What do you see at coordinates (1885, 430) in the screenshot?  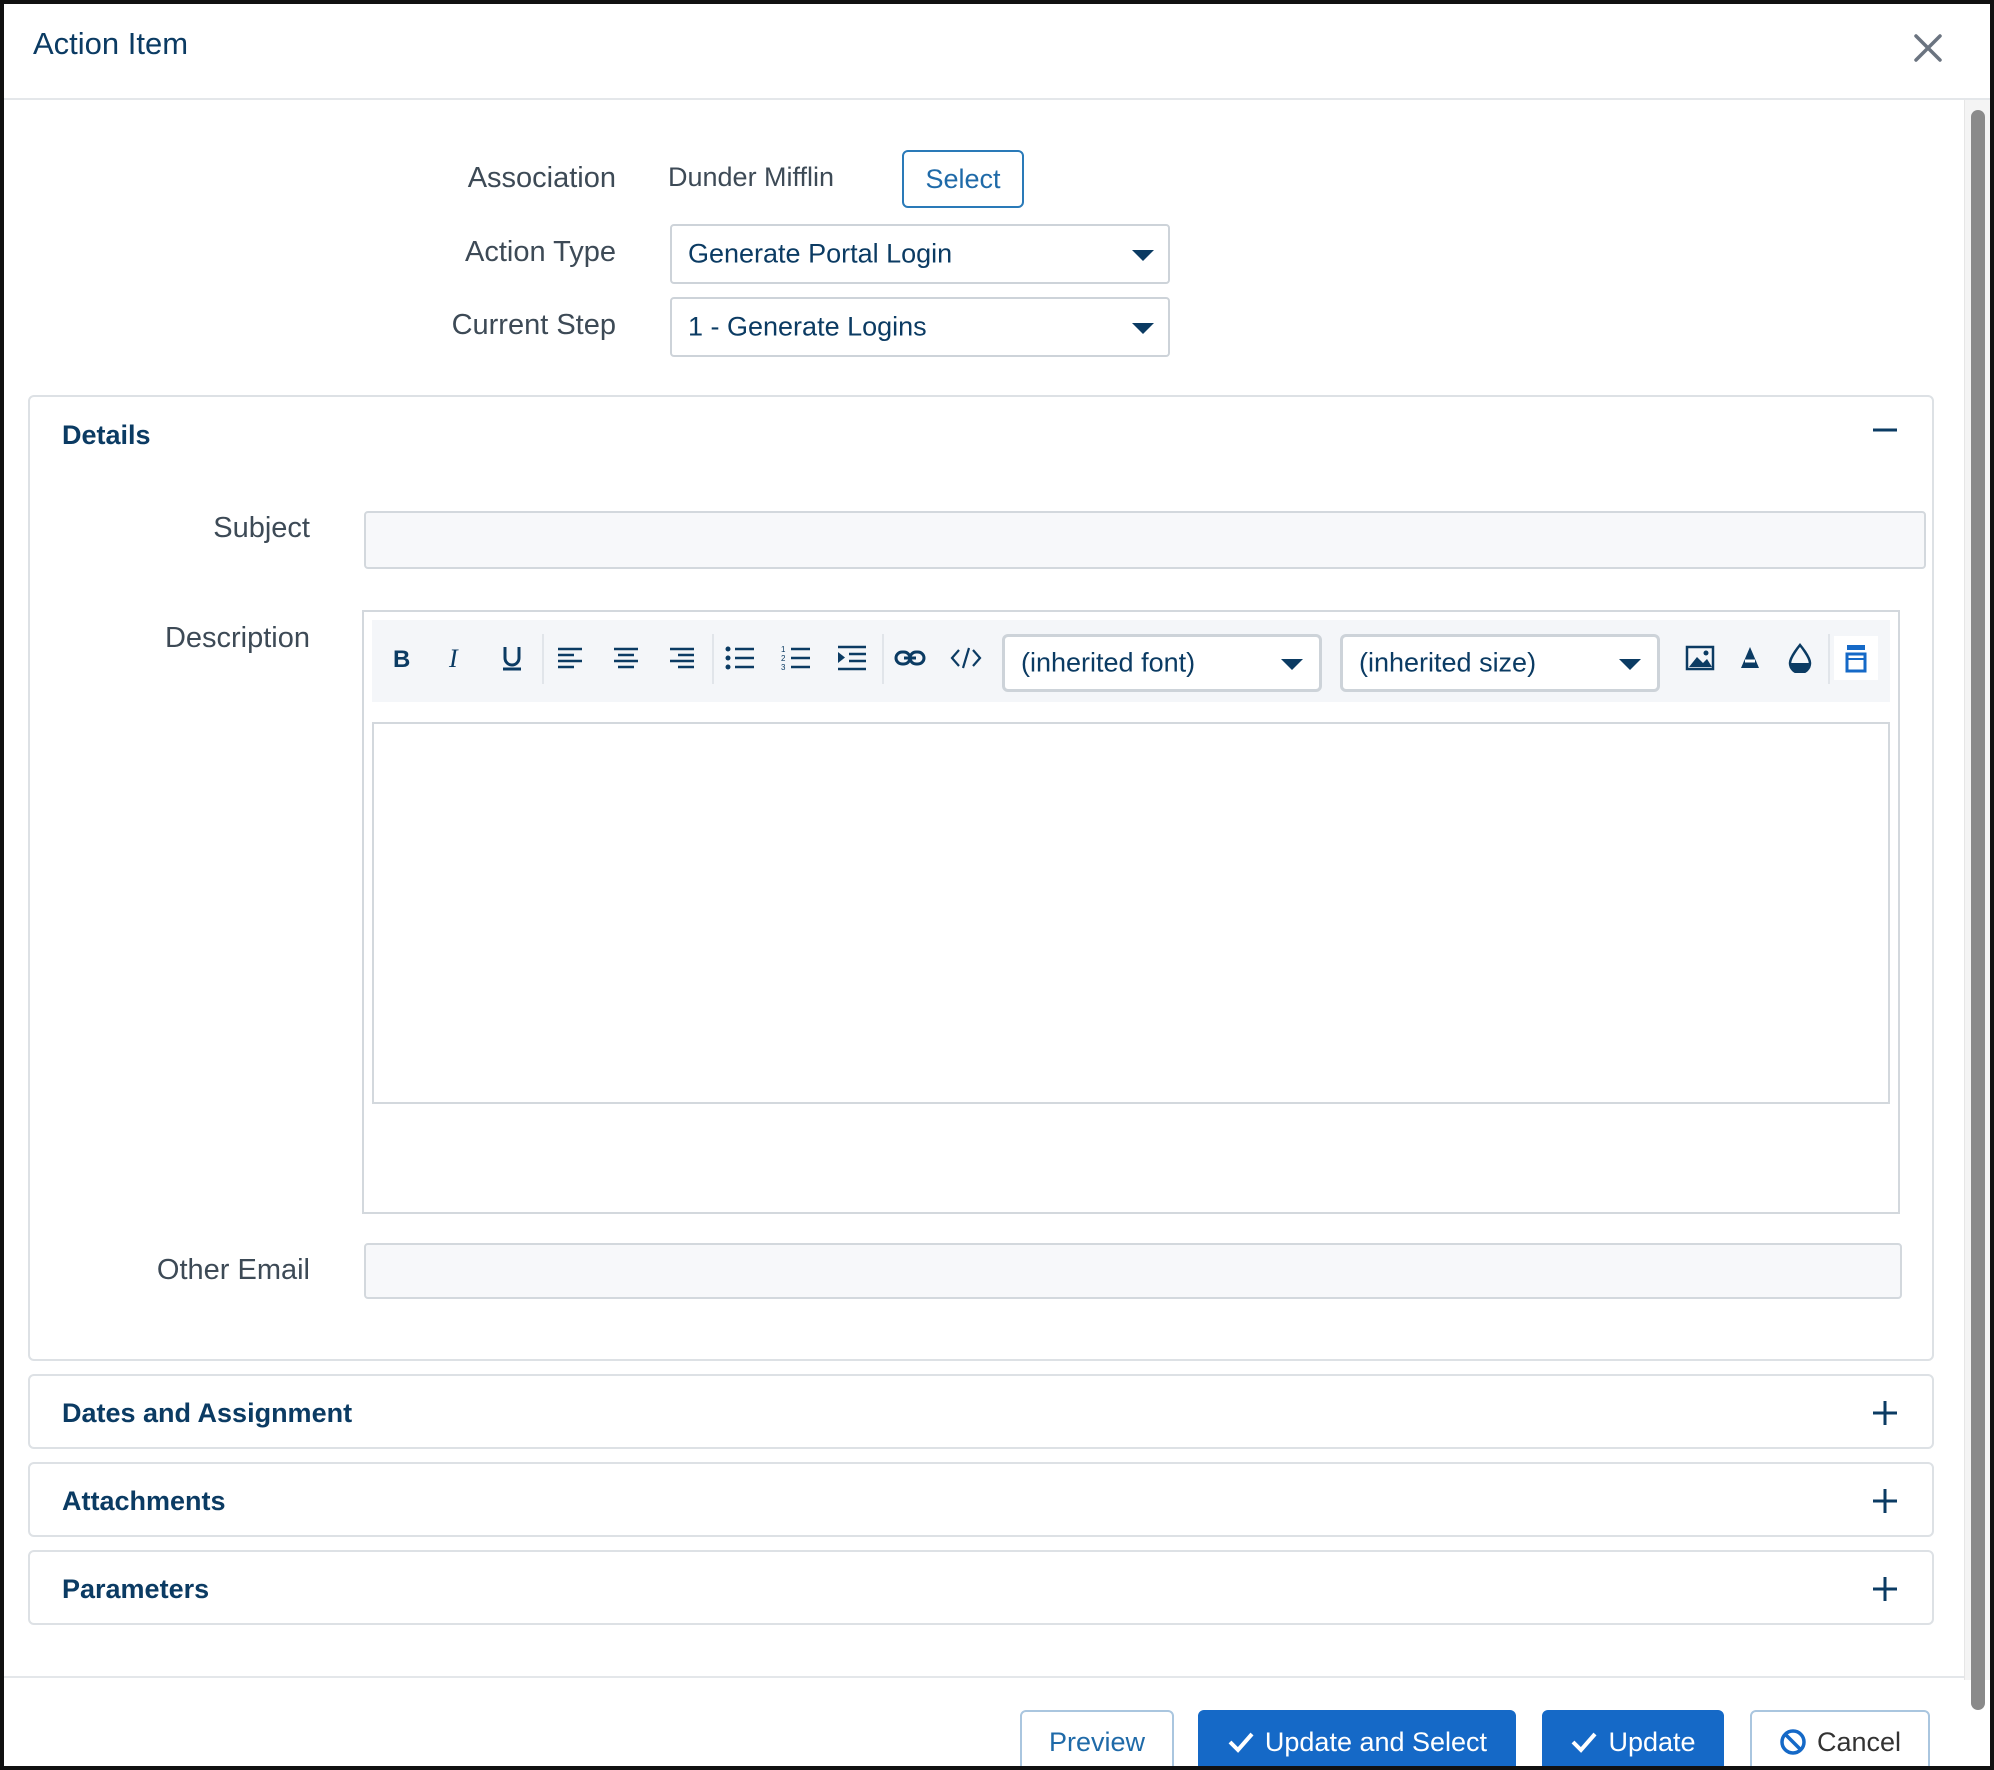 I see `minus-icon` at bounding box center [1885, 430].